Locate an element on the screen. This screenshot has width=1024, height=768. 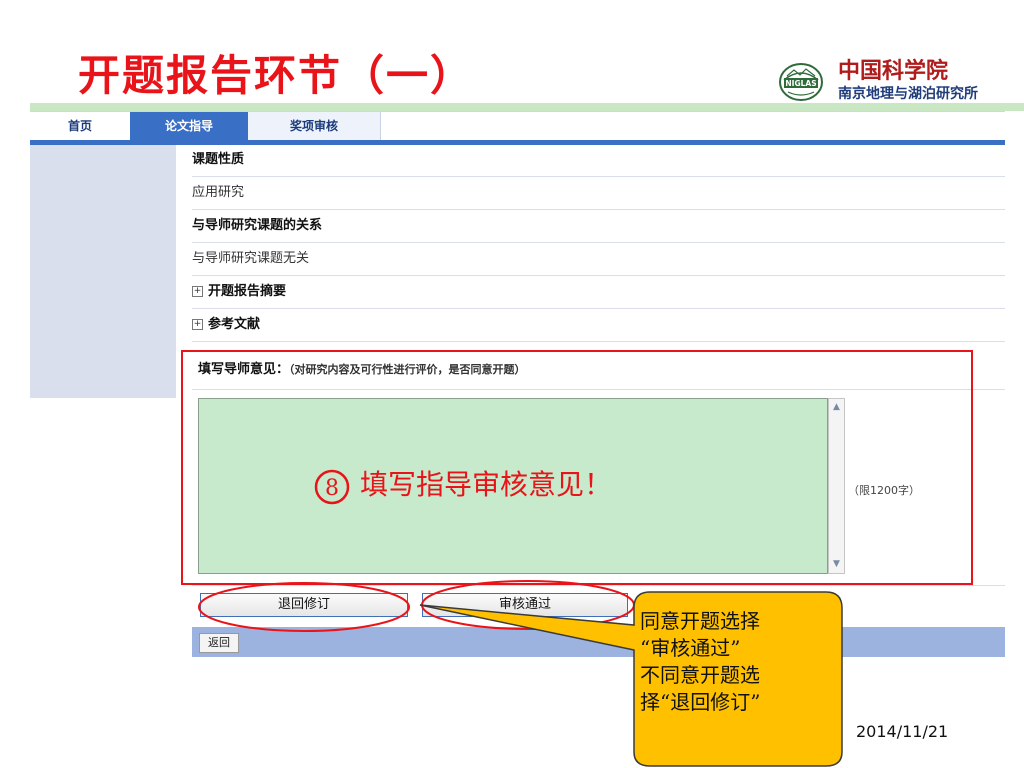
callout-text: 同意开题选择 “审核通过” 不同意开题选 择“退回修订” is located at coordinates (740, 662).